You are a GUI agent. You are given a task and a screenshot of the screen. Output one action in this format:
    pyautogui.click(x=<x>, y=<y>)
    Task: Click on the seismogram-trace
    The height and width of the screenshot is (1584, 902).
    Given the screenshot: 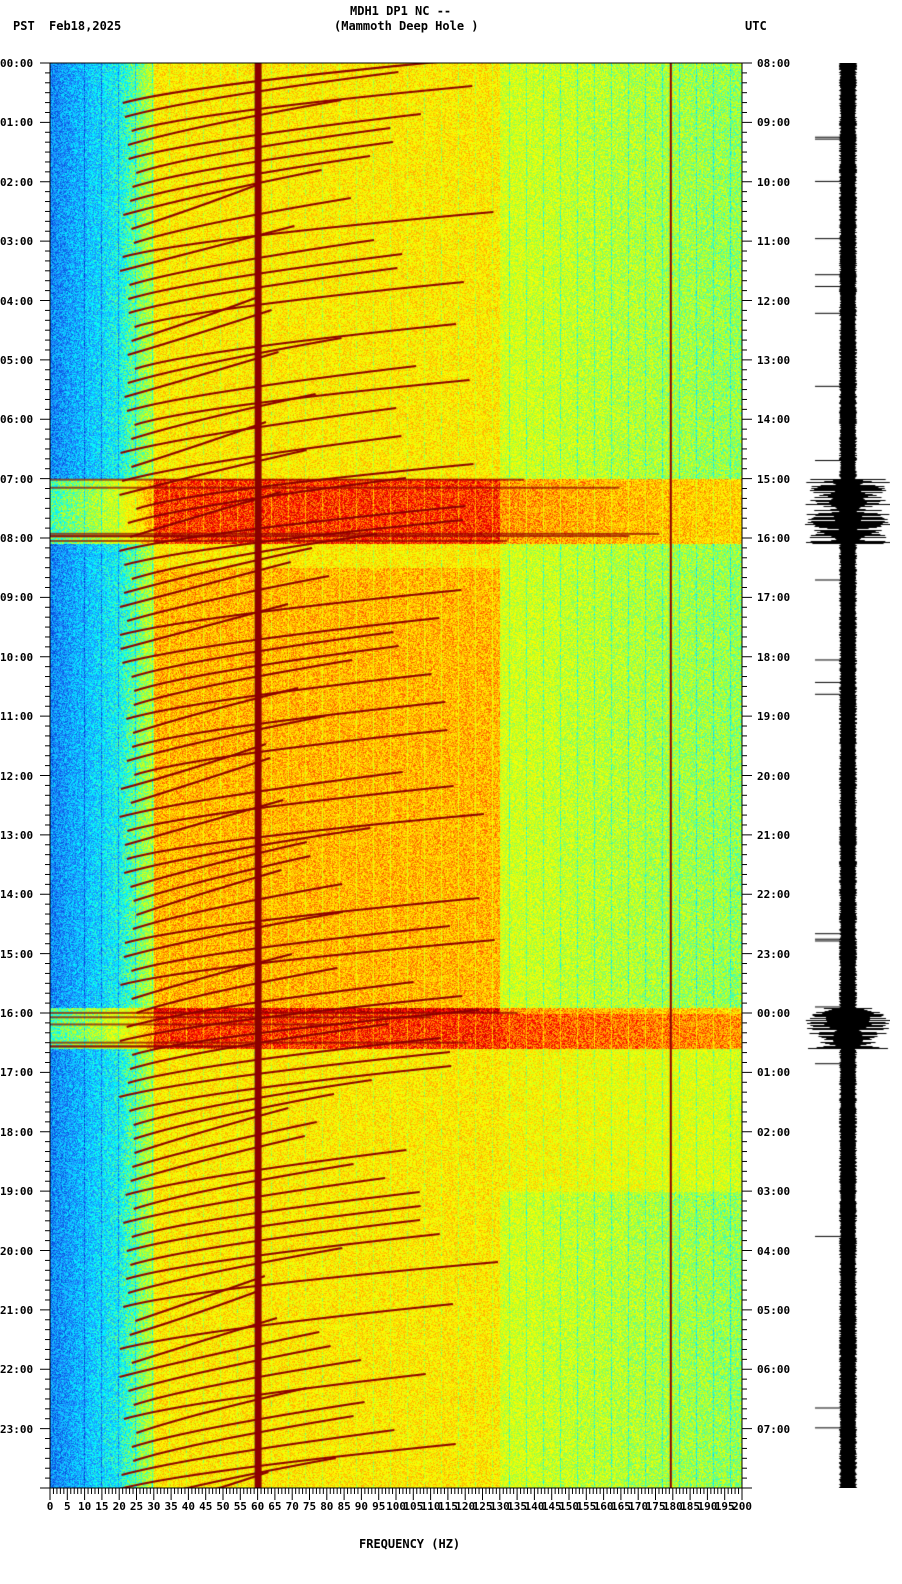 What is the action you would take?
    pyautogui.click(x=845, y=775)
    